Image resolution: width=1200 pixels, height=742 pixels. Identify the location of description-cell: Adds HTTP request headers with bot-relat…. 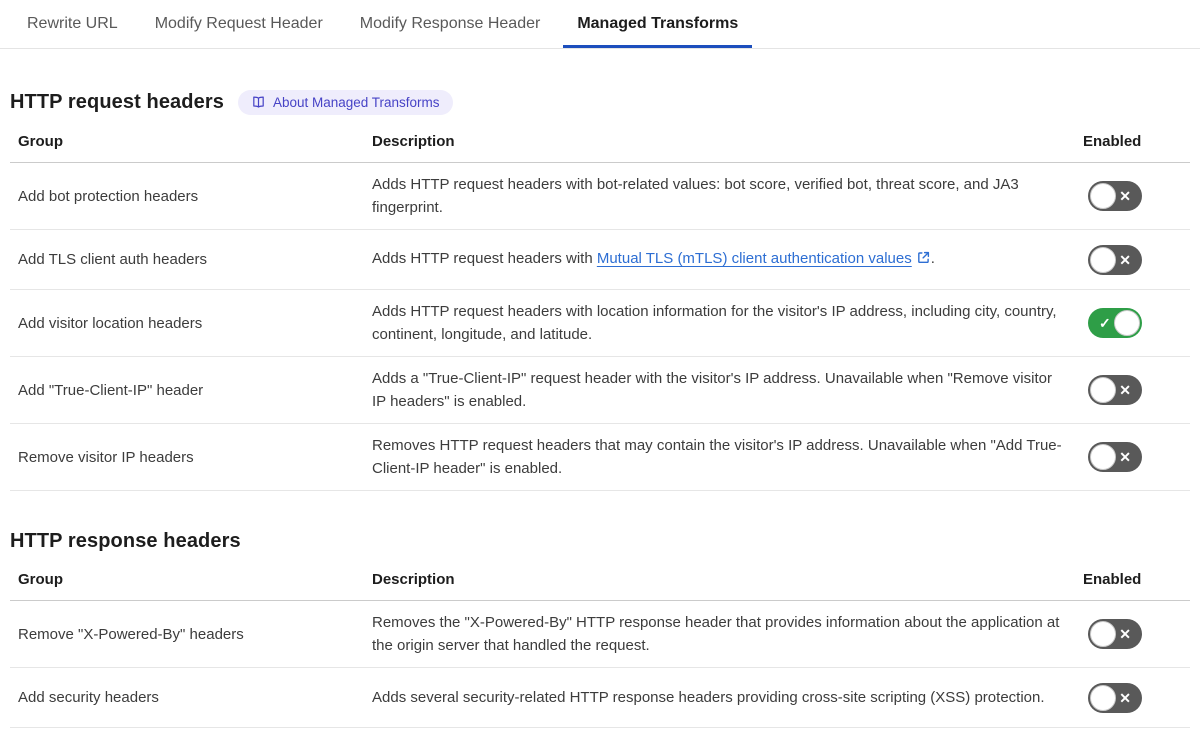
(719, 196).